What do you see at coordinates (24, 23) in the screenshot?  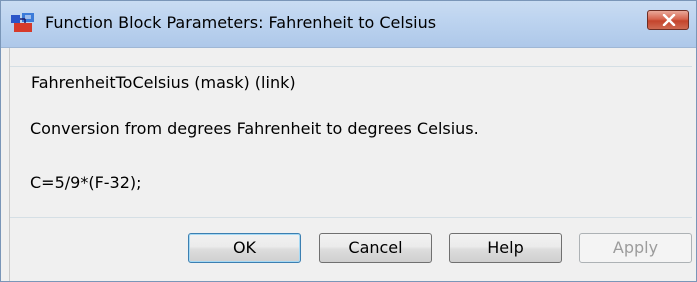 I see `simulink-block-icon` at bounding box center [24, 23].